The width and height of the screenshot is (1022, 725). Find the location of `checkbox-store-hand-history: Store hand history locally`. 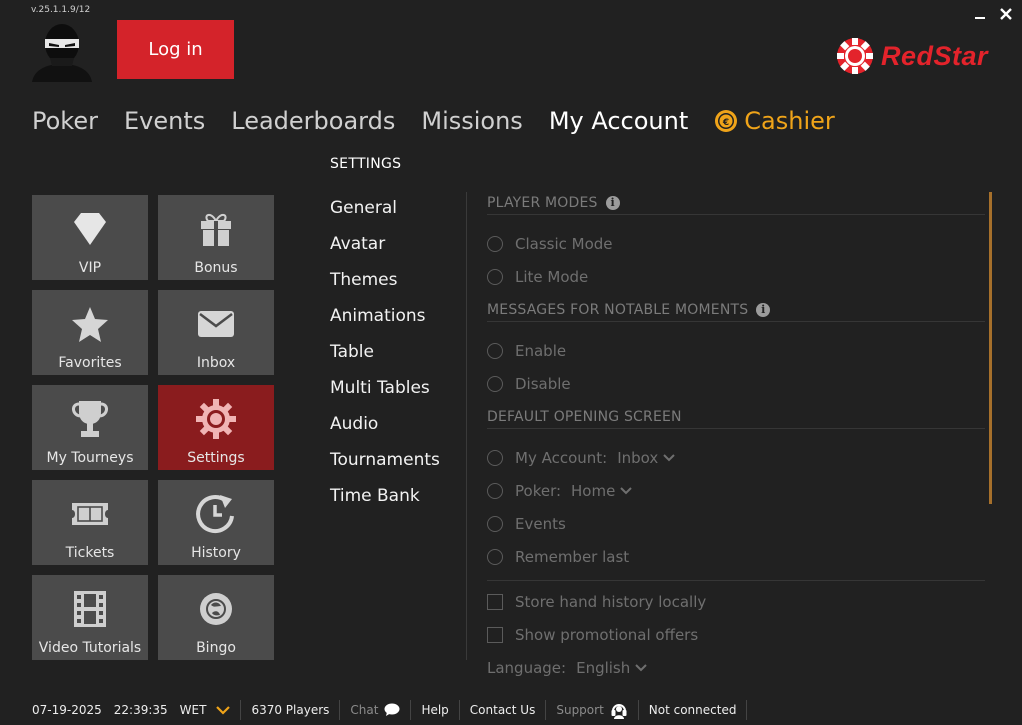

checkbox-store-hand-history: Store hand history locally is located at coordinates (736, 601).